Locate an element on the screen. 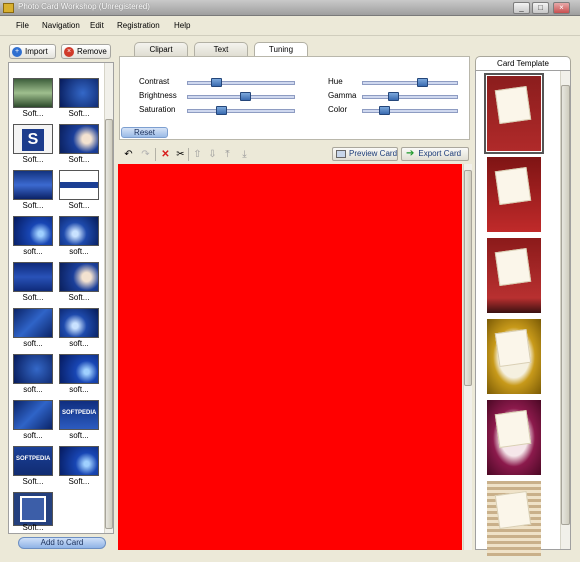  scissors-icon: ✂ is located at coordinates (180, 154).